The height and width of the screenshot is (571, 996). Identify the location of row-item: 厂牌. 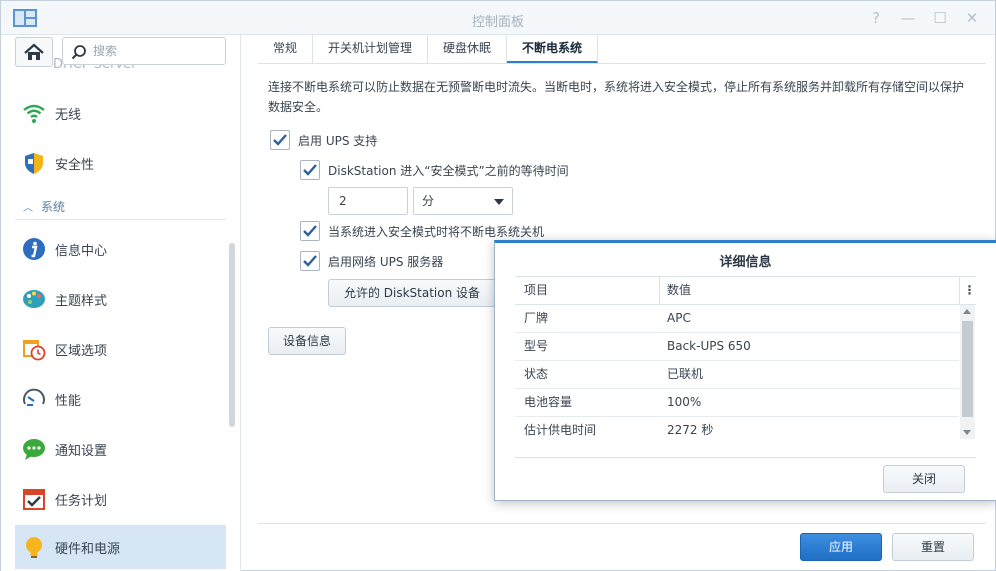
(536, 318).